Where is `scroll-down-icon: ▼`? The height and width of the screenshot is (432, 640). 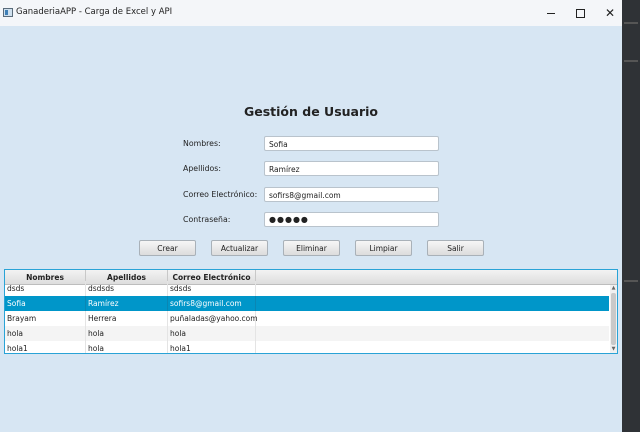
scroll-down-icon: ▼ is located at coordinates (613, 349).